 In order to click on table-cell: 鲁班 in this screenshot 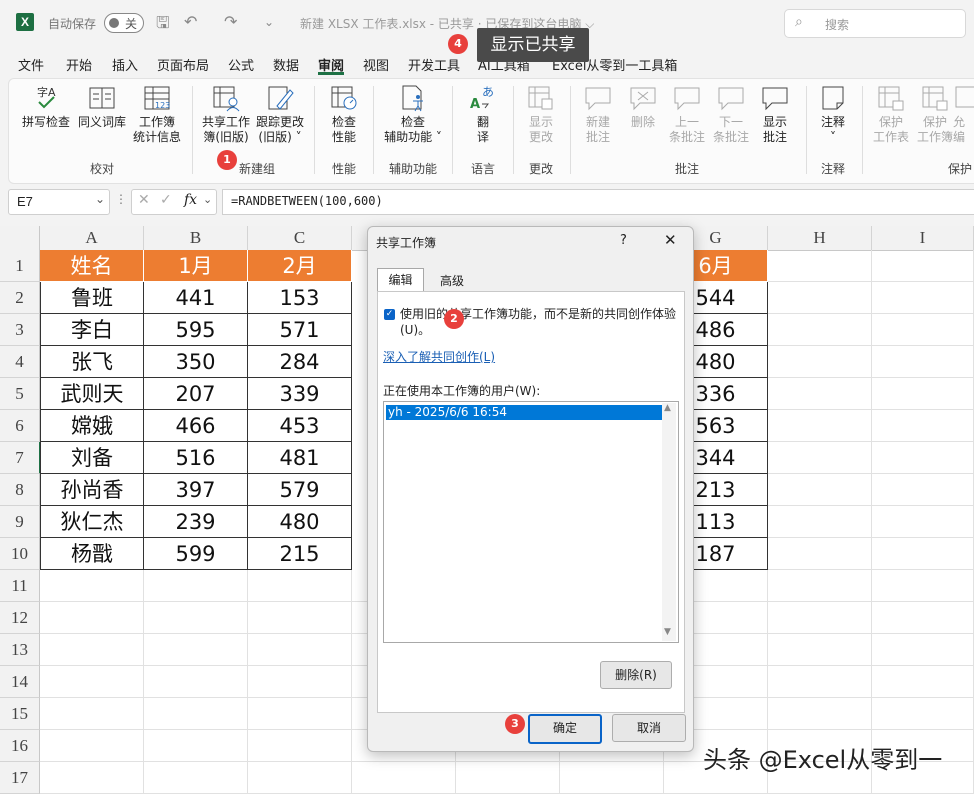, I will do `click(92, 298)`.